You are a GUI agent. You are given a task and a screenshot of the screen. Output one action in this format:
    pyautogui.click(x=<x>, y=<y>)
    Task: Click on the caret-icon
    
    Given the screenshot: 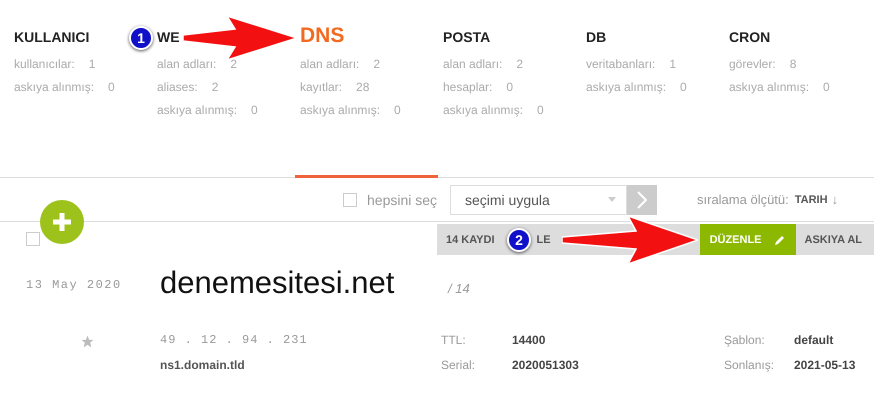 What is the action you would take?
    pyautogui.click(x=612, y=199)
    